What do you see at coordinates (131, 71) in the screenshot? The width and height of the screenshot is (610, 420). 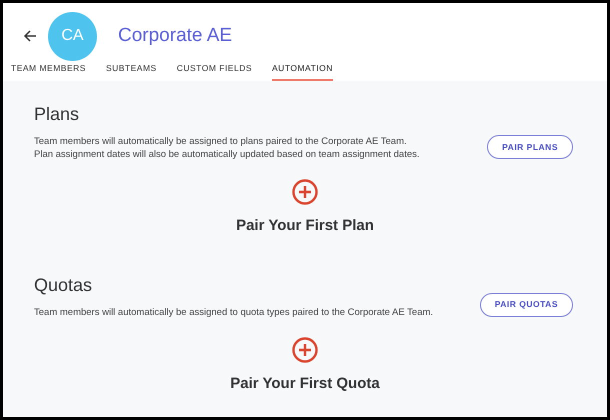 I see `tab: SUBTEAMS` at bounding box center [131, 71].